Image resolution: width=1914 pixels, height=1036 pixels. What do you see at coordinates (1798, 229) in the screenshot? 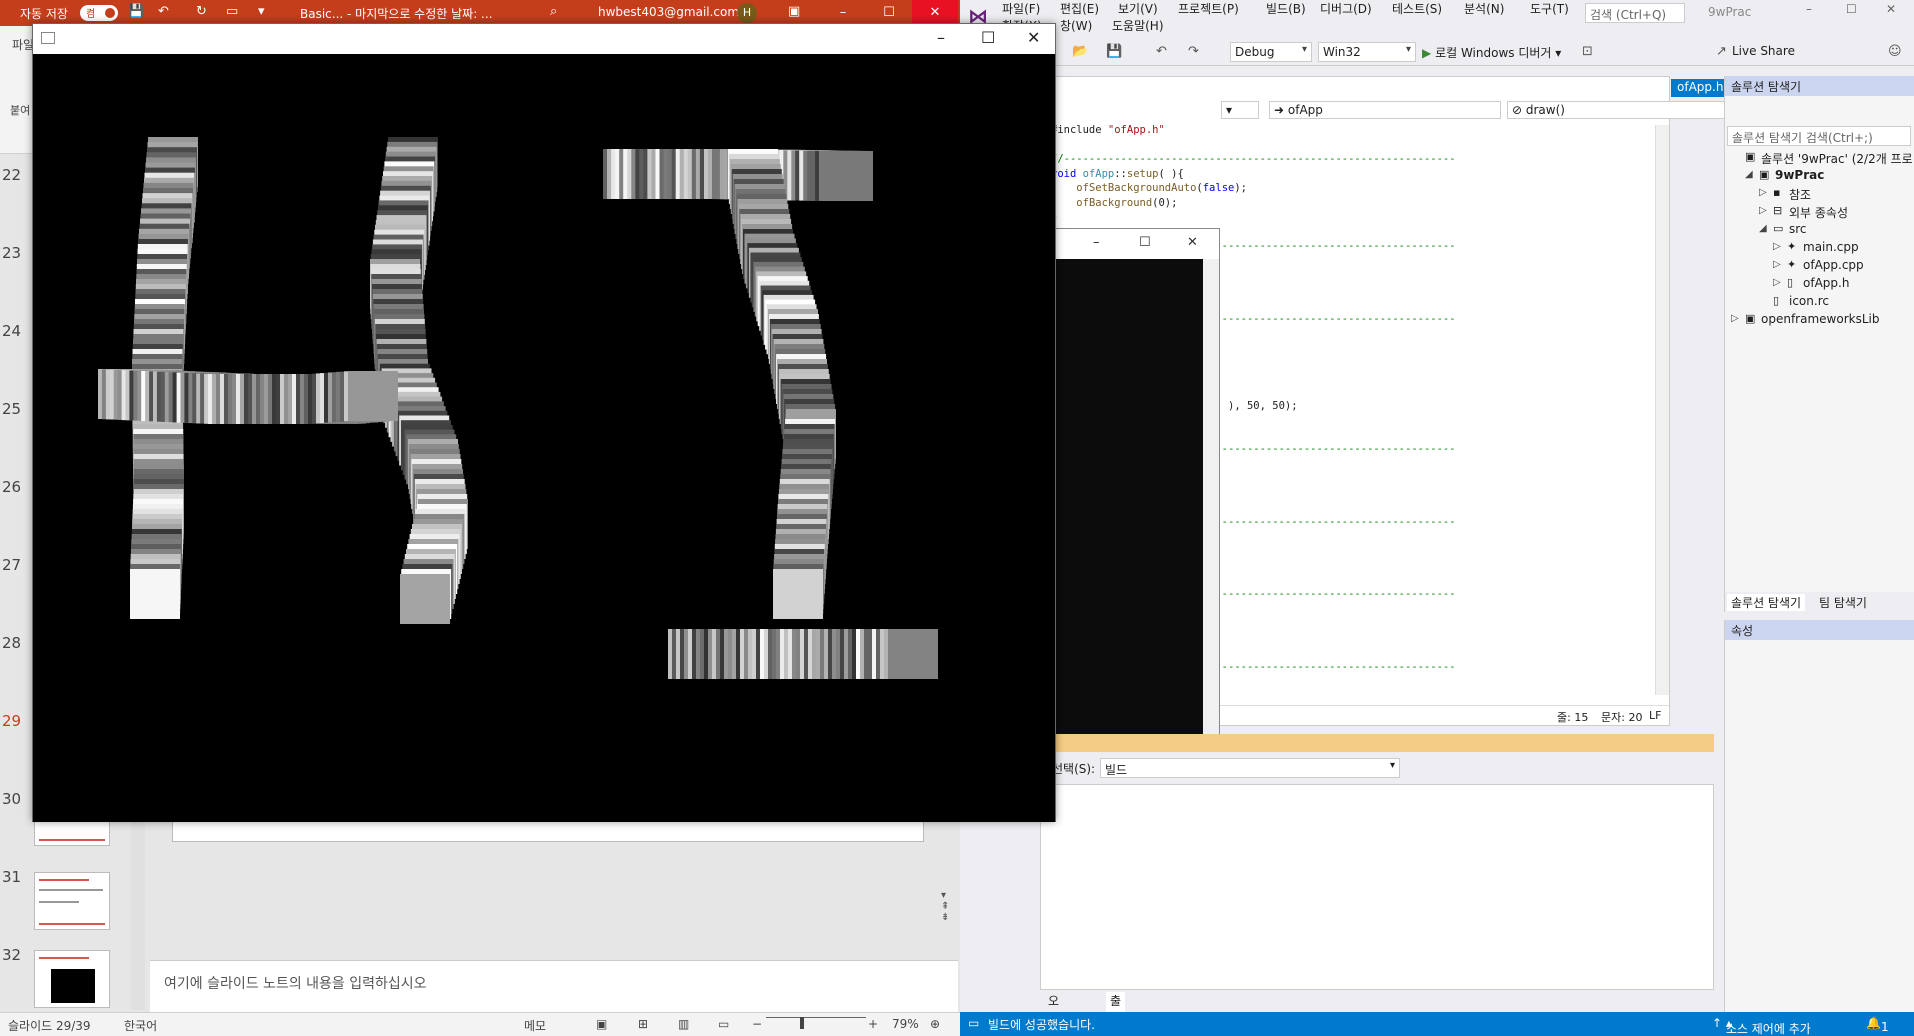
I see `tree-item: src` at bounding box center [1798, 229].